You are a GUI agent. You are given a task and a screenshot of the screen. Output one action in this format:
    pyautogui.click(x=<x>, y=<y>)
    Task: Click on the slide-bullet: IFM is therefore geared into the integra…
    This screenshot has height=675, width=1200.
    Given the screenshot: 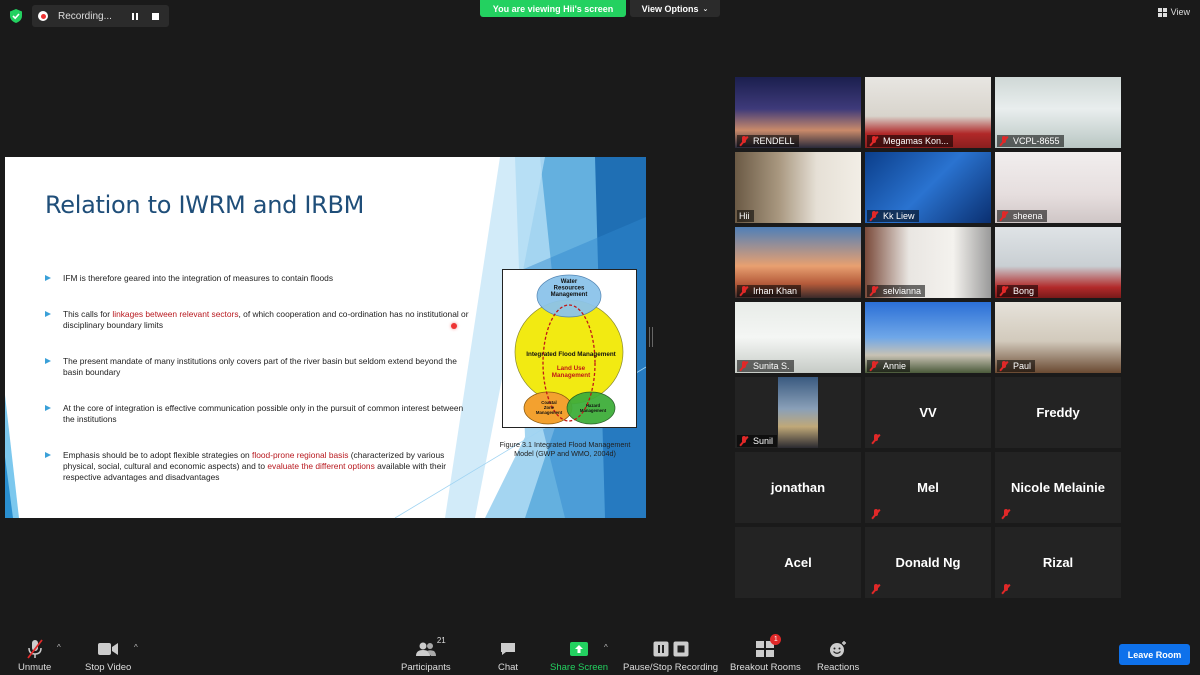 What is the action you would take?
    pyautogui.click(x=260, y=278)
    